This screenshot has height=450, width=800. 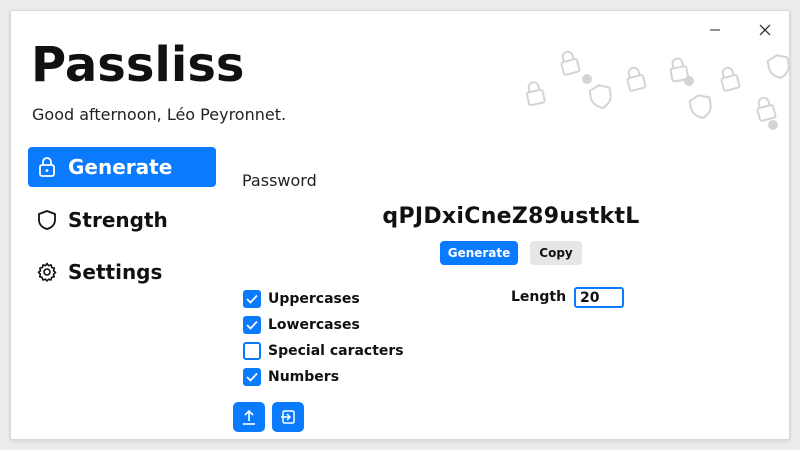 I want to click on gear-icon, so click(x=47, y=272).